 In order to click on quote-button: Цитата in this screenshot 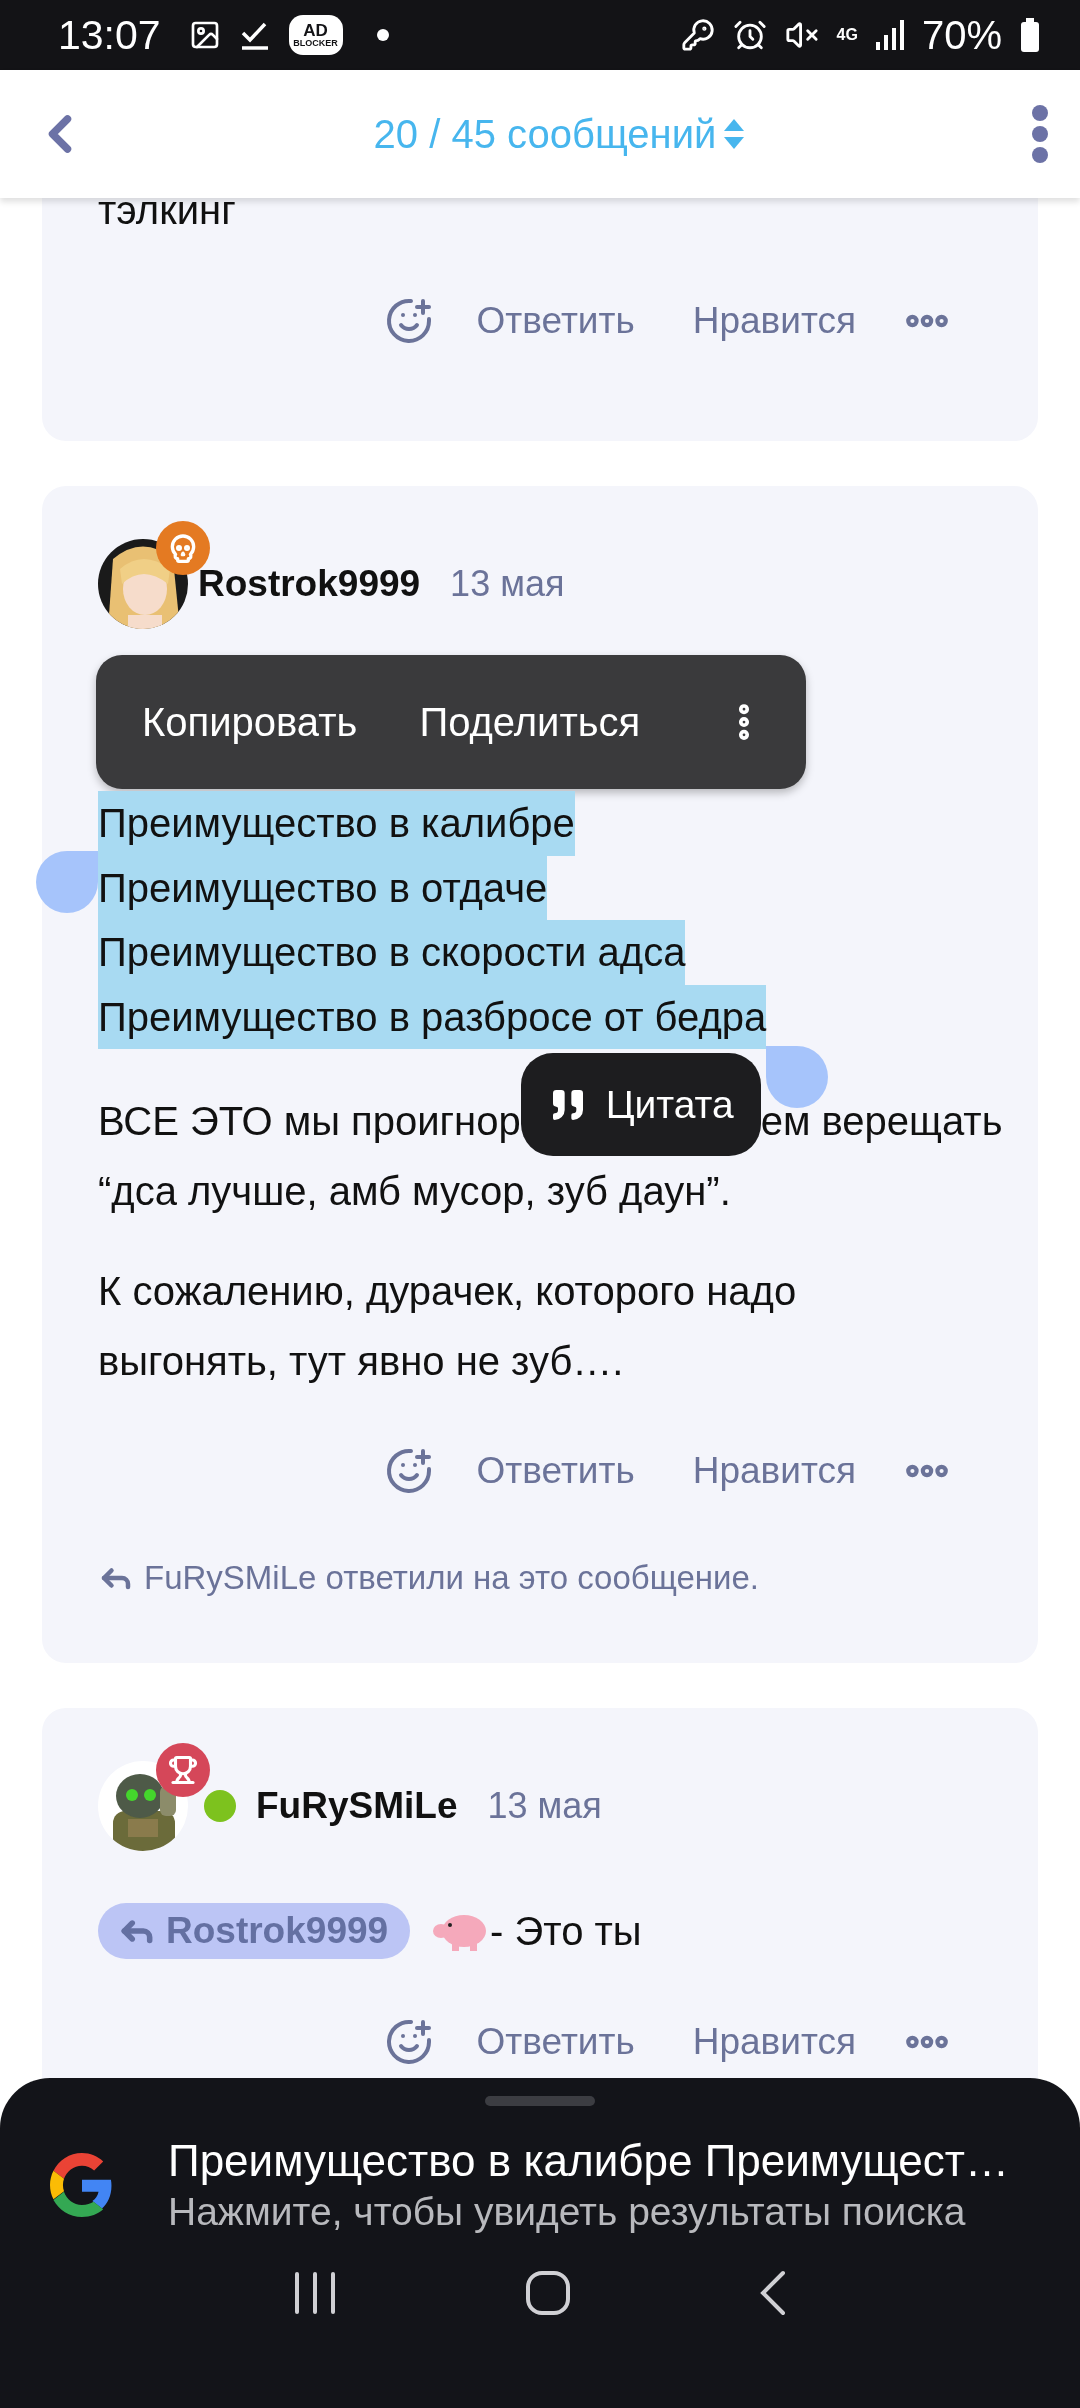, I will do `click(640, 1104)`.